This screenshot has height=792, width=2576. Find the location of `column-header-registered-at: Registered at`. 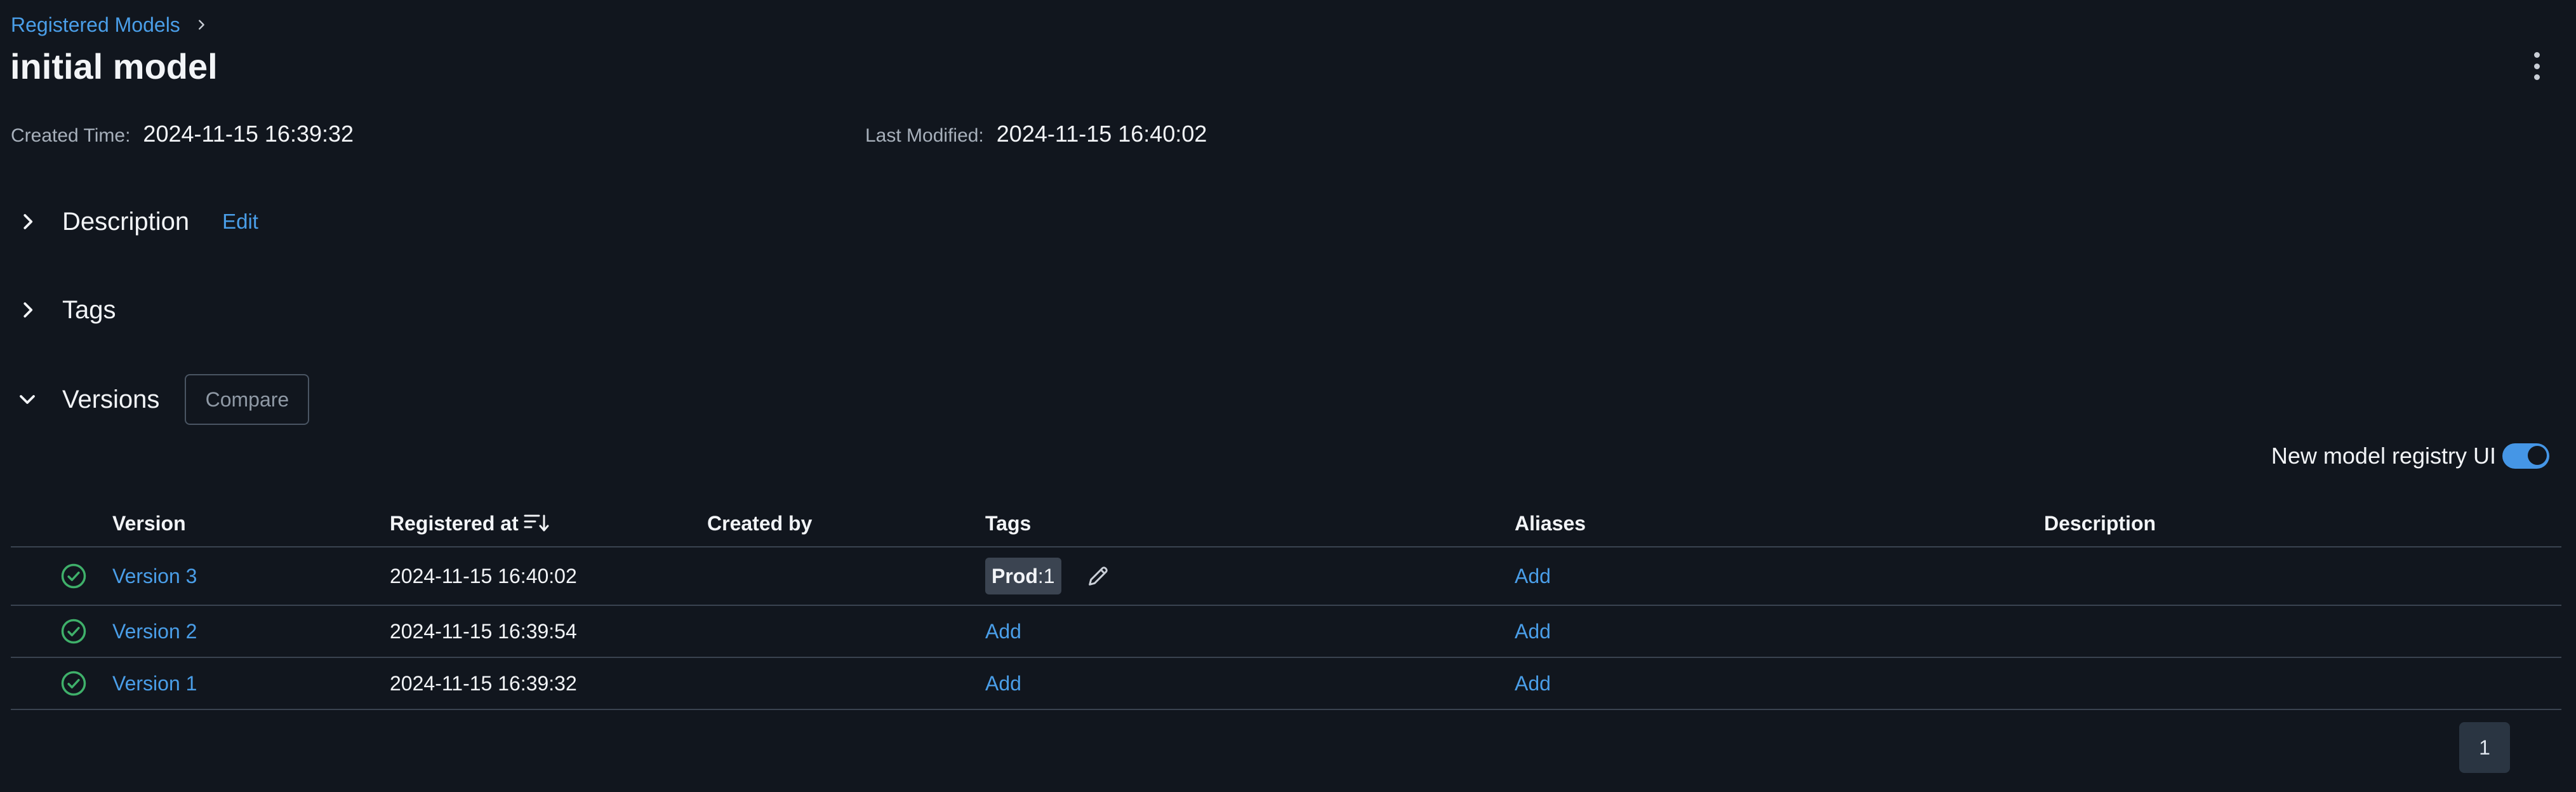

column-header-registered-at: Registered at is located at coordinates (469, 523).